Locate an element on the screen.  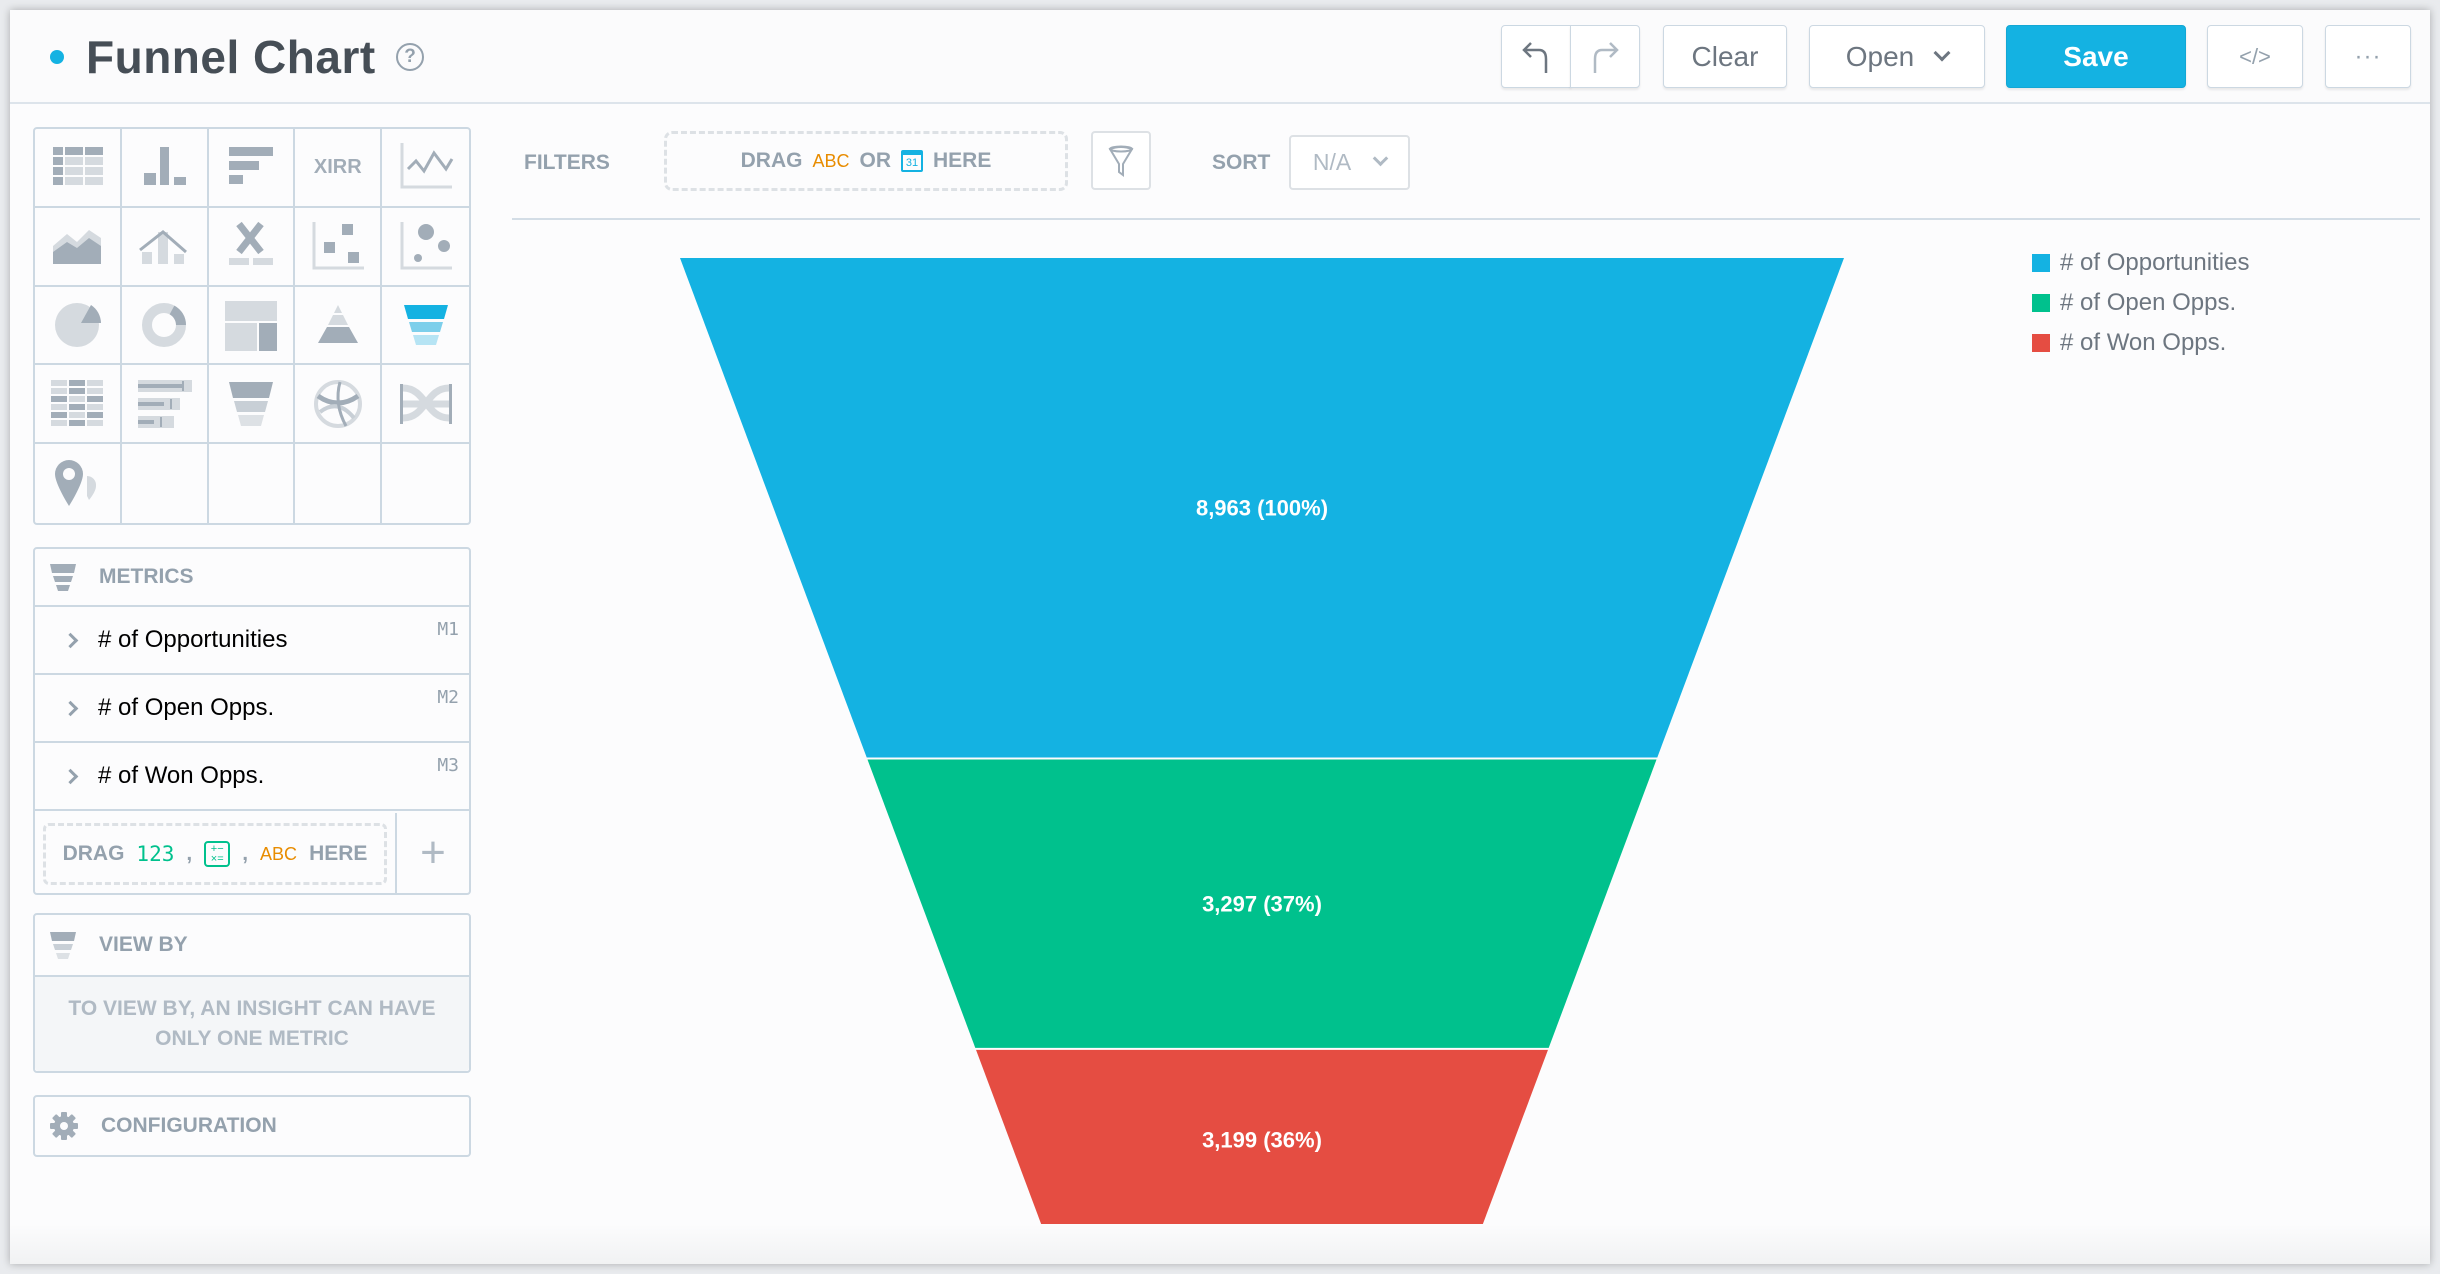
headline-icon is located at coordinates (250, 244).